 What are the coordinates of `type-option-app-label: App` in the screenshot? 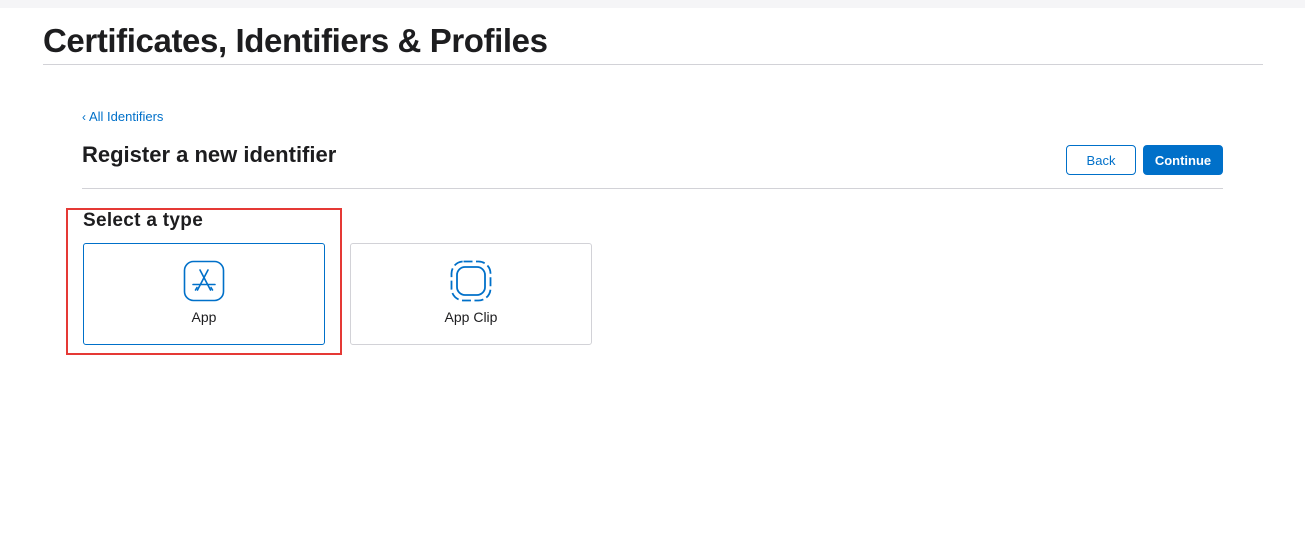 It's located at (204, 317).